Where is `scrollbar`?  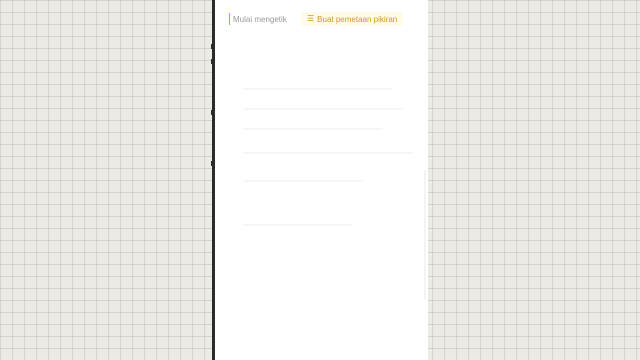 scrollbar is located at coordinates (425, 235).